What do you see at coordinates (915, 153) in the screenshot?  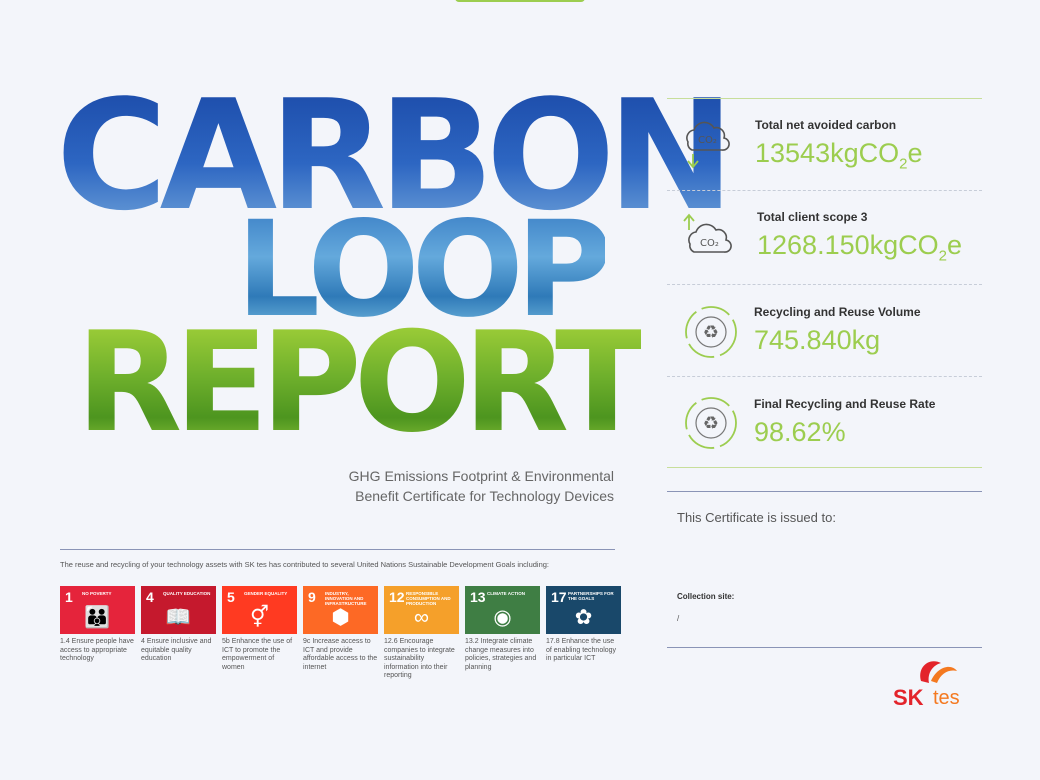 I see `avoided-carbon-unit-end: e` at bounding box center [915, 153].